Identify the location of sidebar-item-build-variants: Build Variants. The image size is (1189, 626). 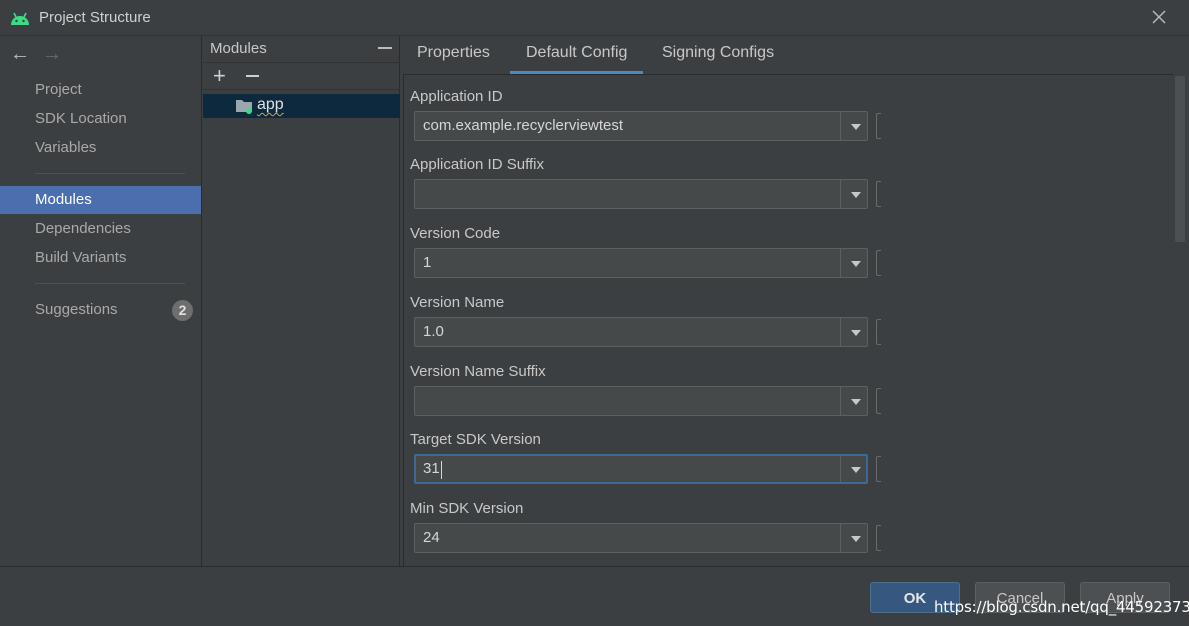
(100, 258).